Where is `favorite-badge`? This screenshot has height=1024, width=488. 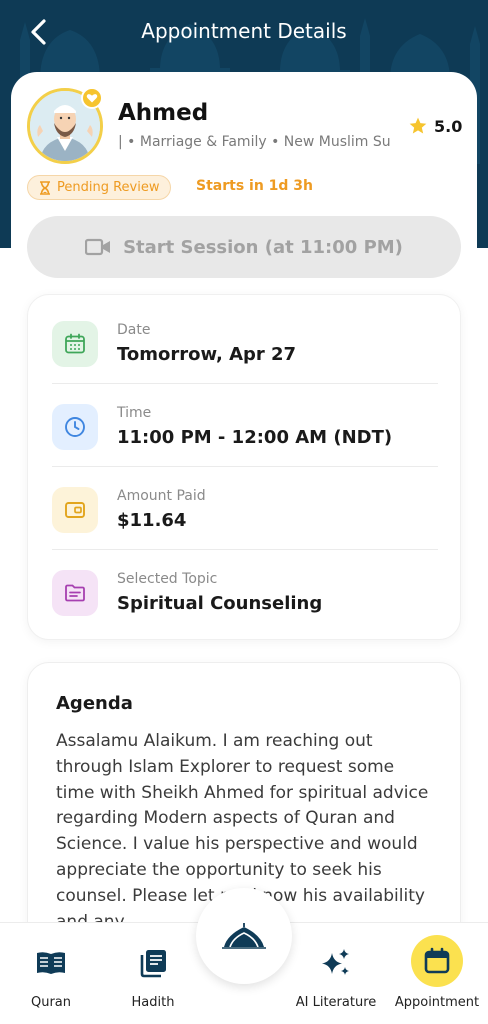
favorite-badge is located at coordinates (92, 98).